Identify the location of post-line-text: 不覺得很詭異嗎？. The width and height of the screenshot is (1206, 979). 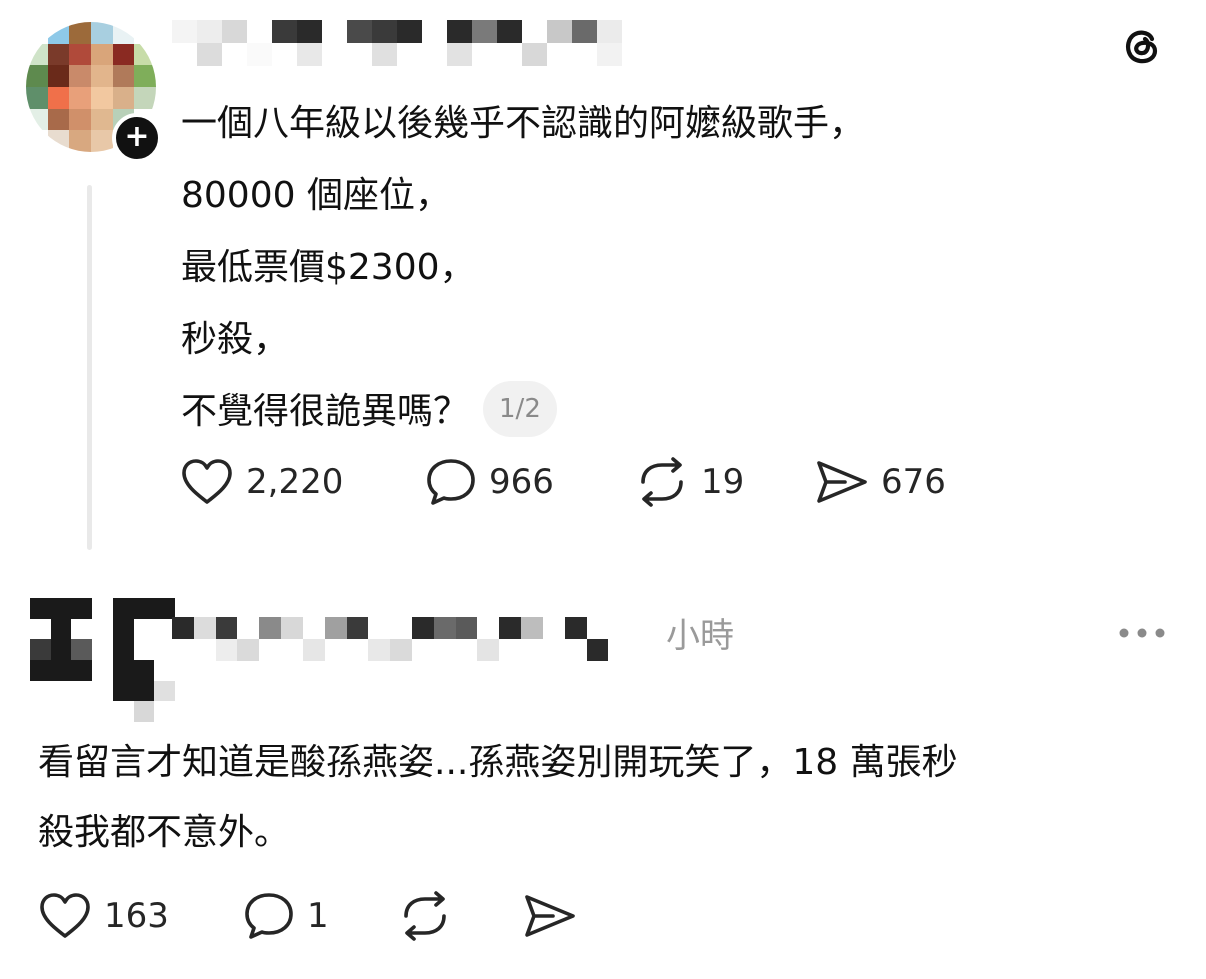
(325, 411).